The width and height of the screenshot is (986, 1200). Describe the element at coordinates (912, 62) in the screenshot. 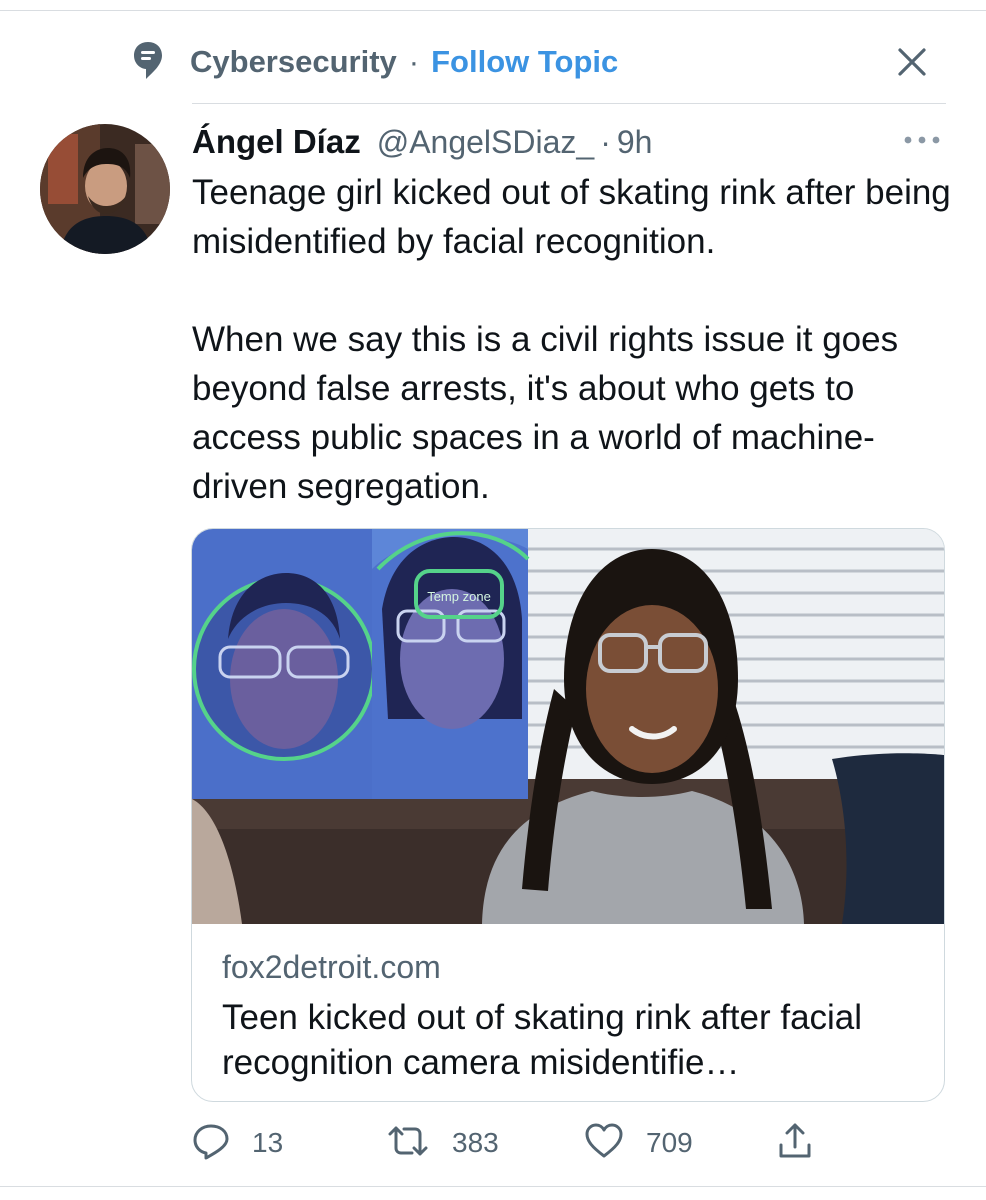

I see `close-icon` at that location.